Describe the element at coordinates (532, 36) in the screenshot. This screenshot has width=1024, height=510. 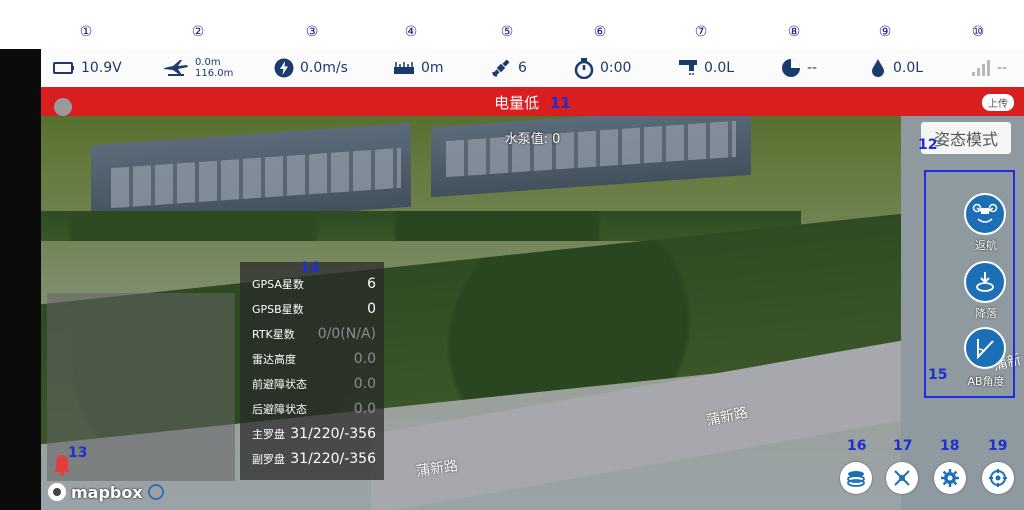
I see `annotation-row: ① ② ③ ④ ⑤ ⑥ ⑦ ⑧ ⑨ ⑩` at that location.